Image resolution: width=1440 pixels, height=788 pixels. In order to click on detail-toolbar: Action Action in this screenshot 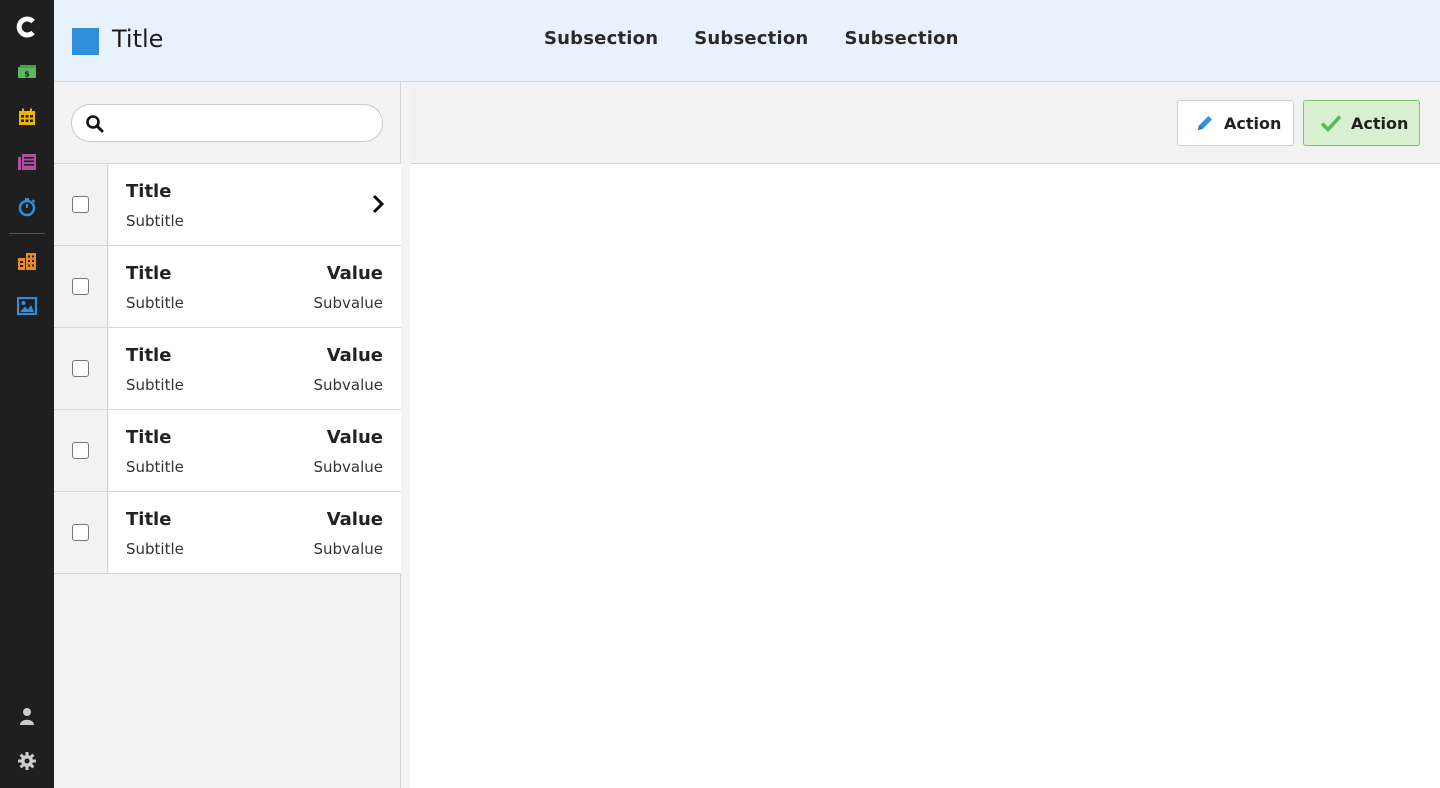, I will do `click(925, 123)`.